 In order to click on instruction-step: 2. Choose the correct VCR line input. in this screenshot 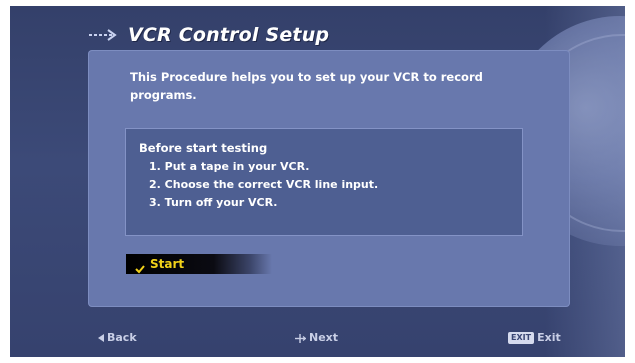, I will do `click(264, 184)`.